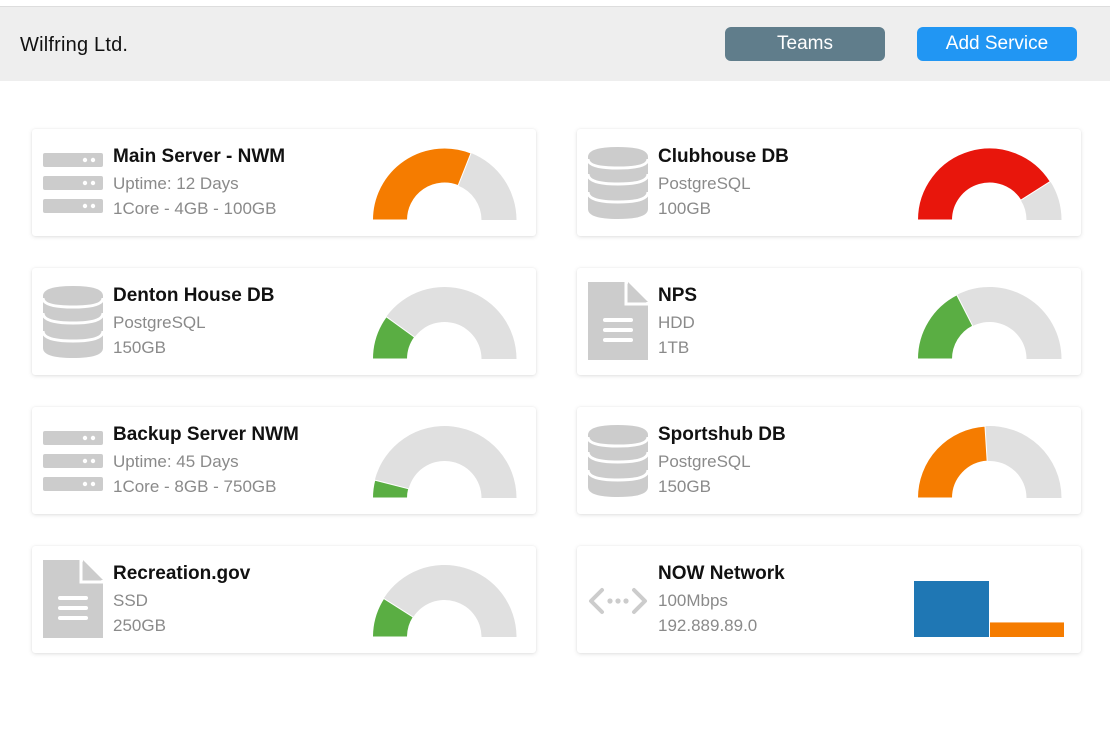 This screenshot has height=754, width=1110. What do you see at coordinates (723, 156) in the screenshot?
I see `service-name: Clubhouse DB` at bounding box center [723, 156].